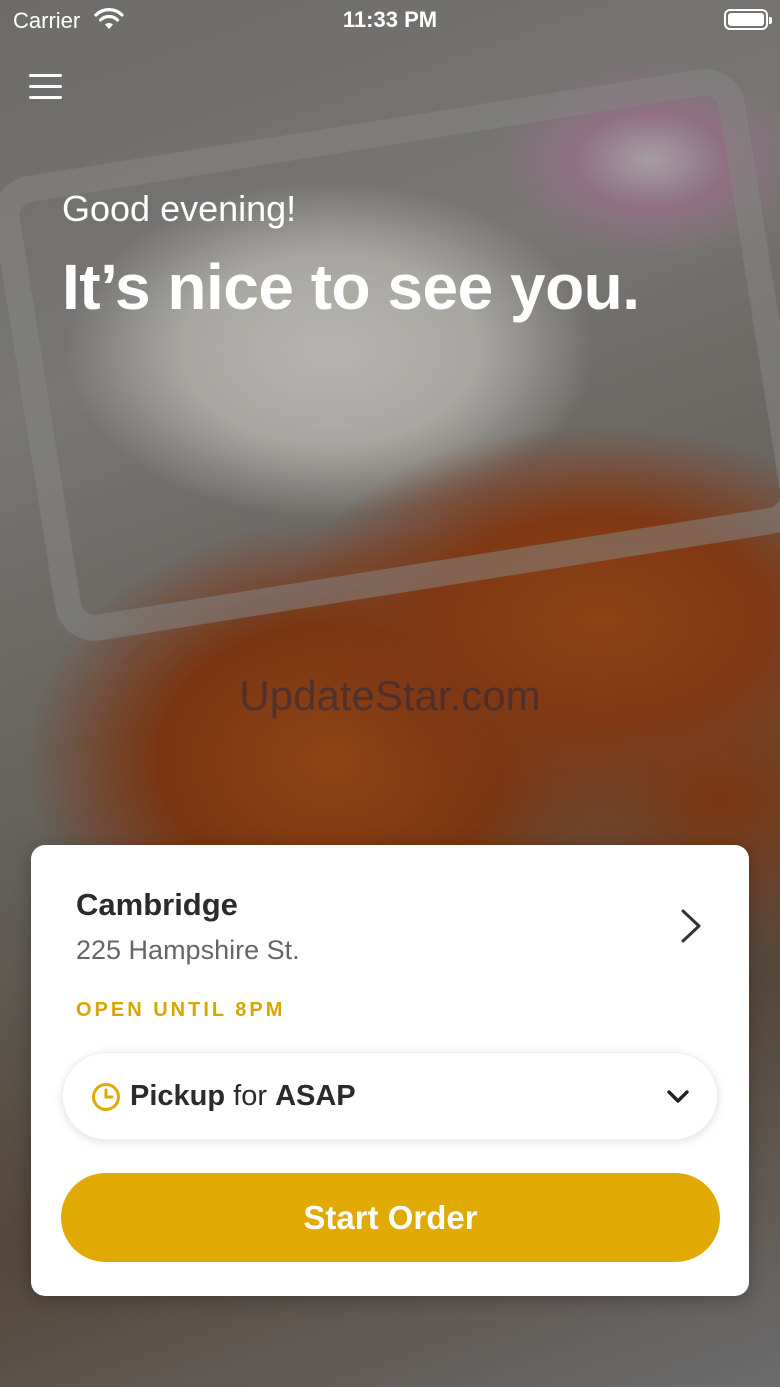  I want to click on order-type: Pickup, so click(178, 1096).